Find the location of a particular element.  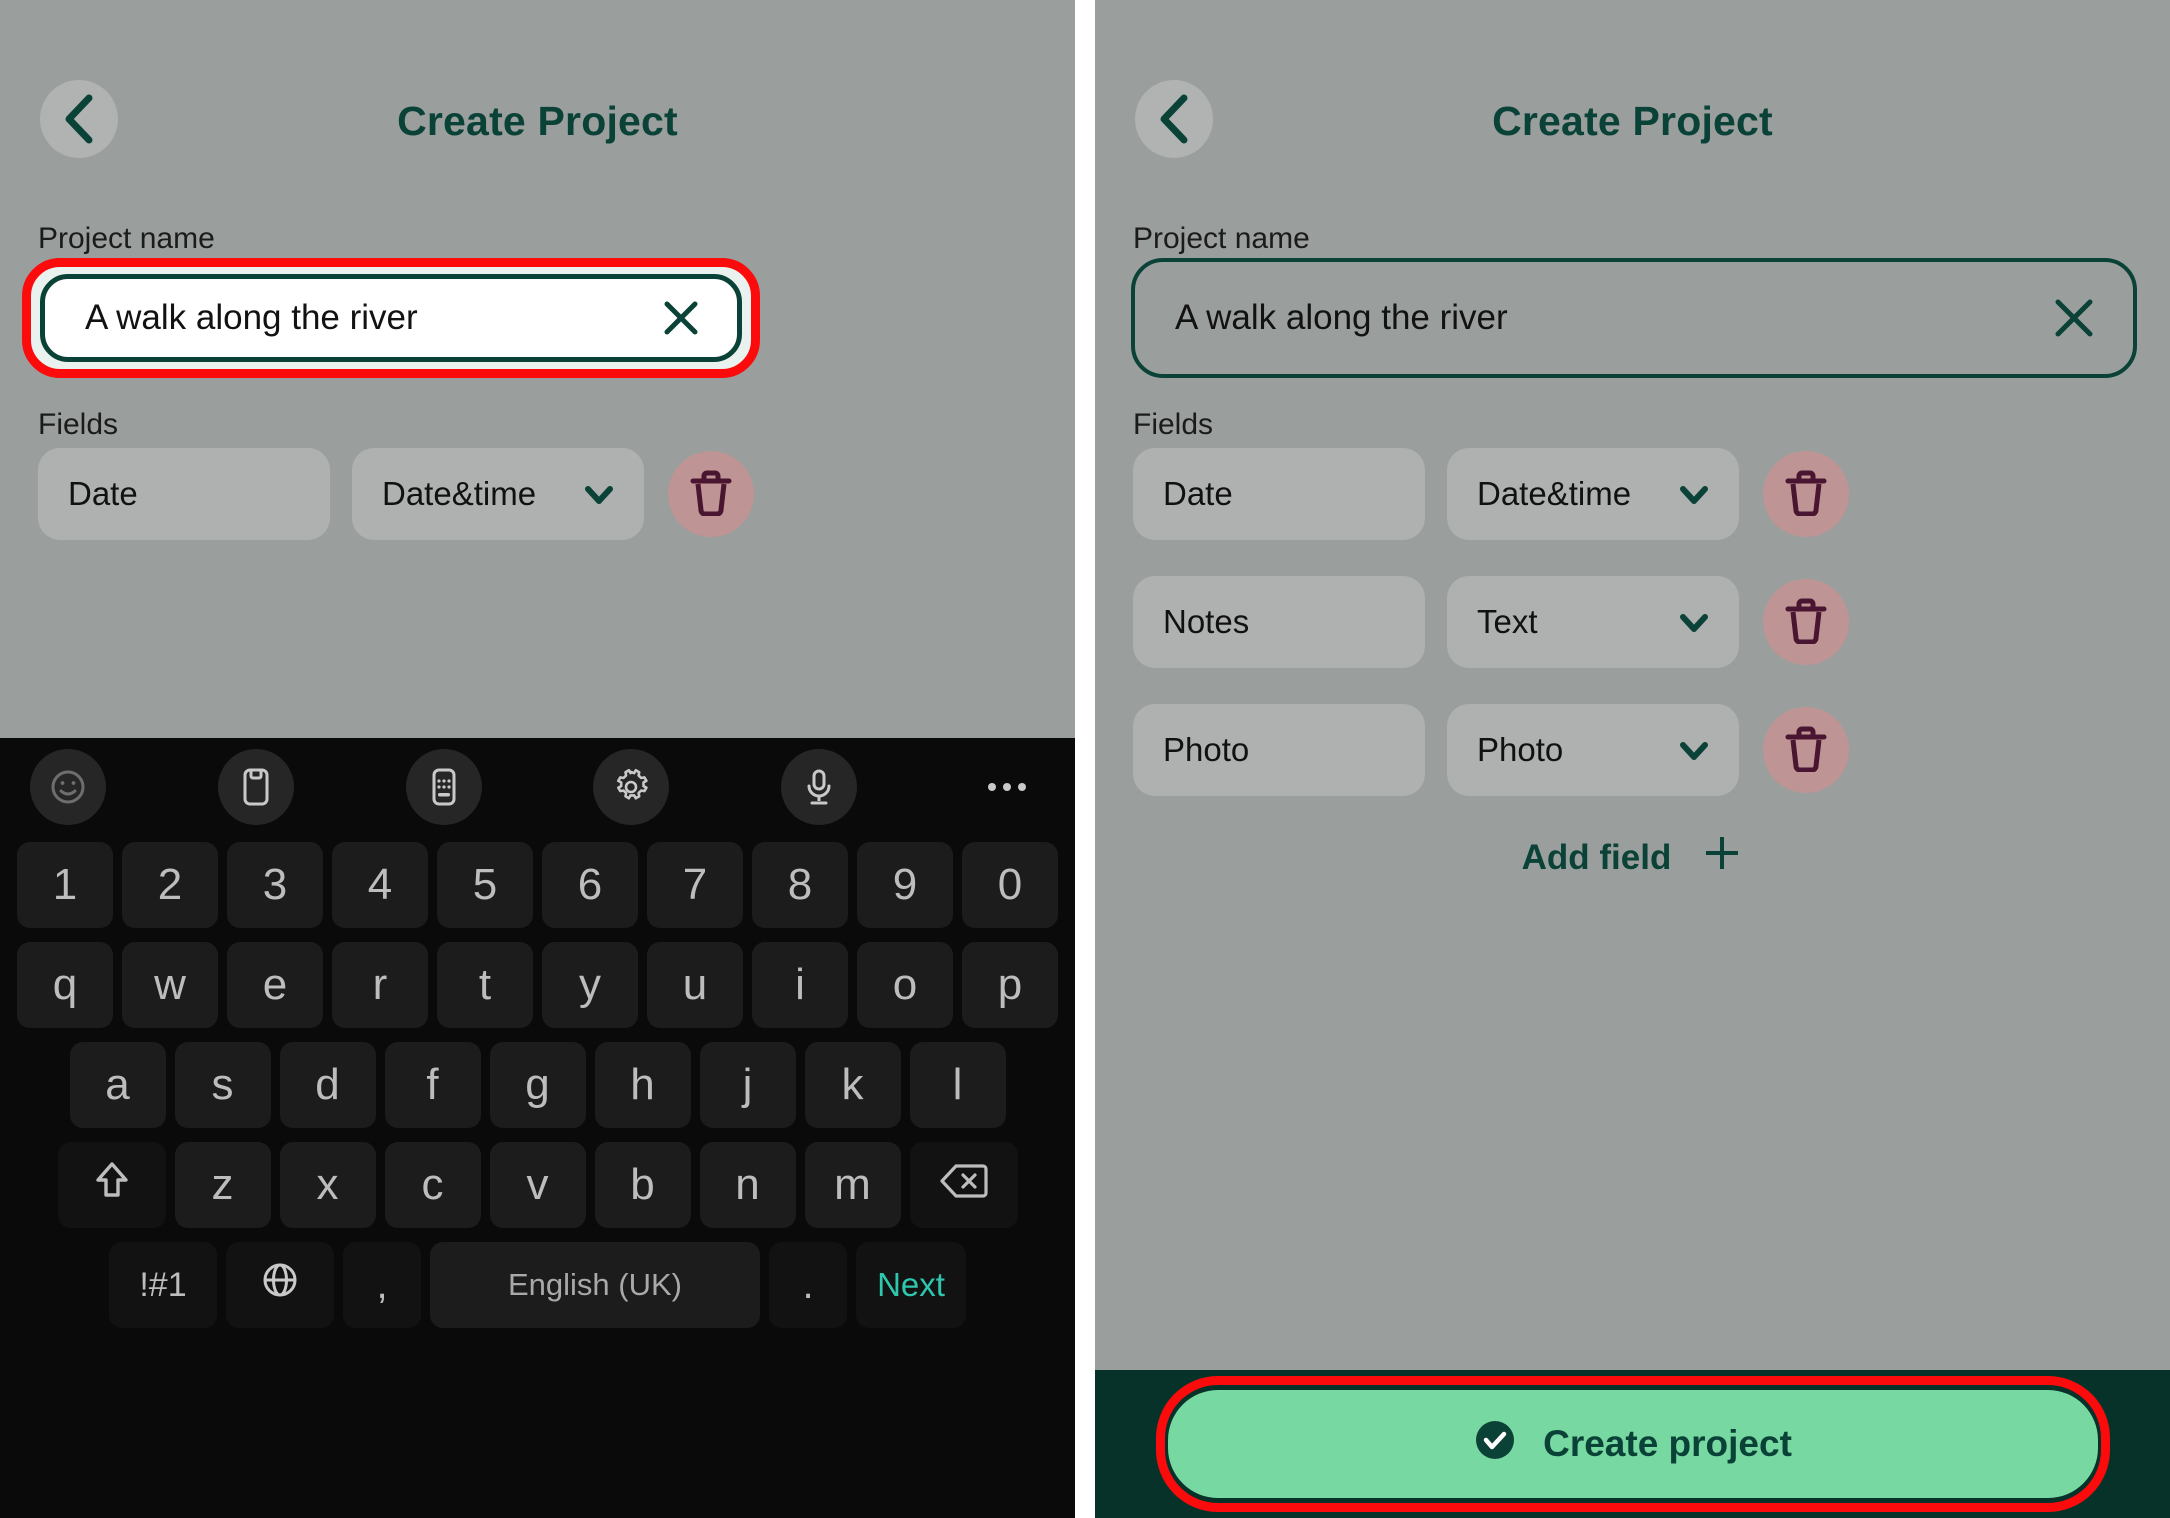

field-type-dropdown: Photo is located at coordinates (1593, 750).